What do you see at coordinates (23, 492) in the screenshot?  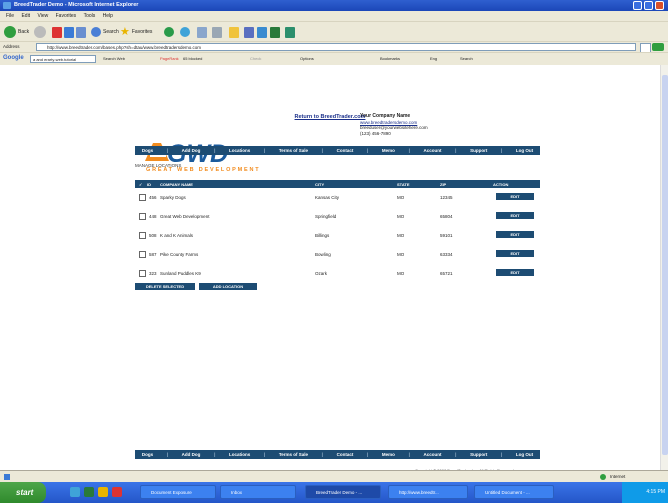 I see `start-button: start` at bounding box center [23, 492].